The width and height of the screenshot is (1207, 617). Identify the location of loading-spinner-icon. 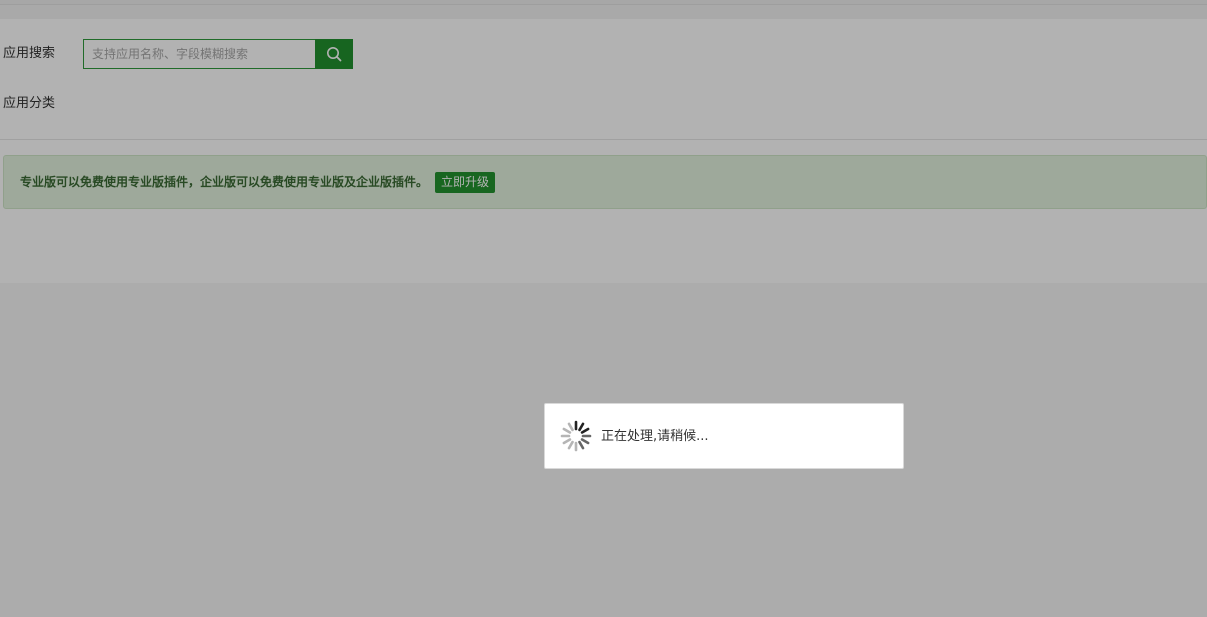
(576, 436).